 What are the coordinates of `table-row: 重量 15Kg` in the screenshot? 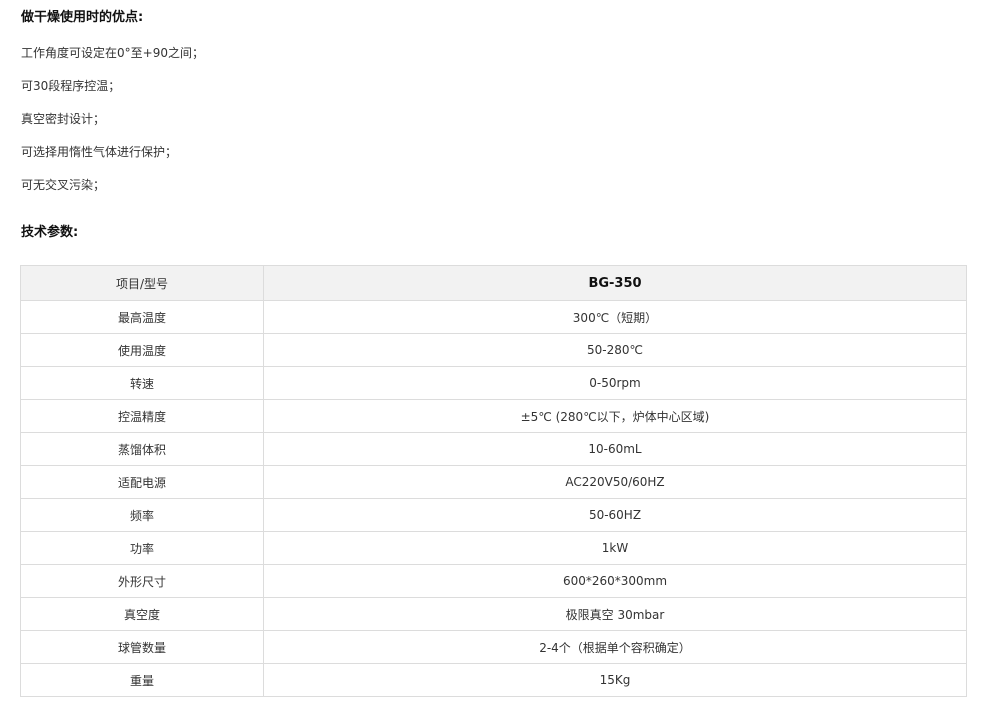 It's located at (493, 680).